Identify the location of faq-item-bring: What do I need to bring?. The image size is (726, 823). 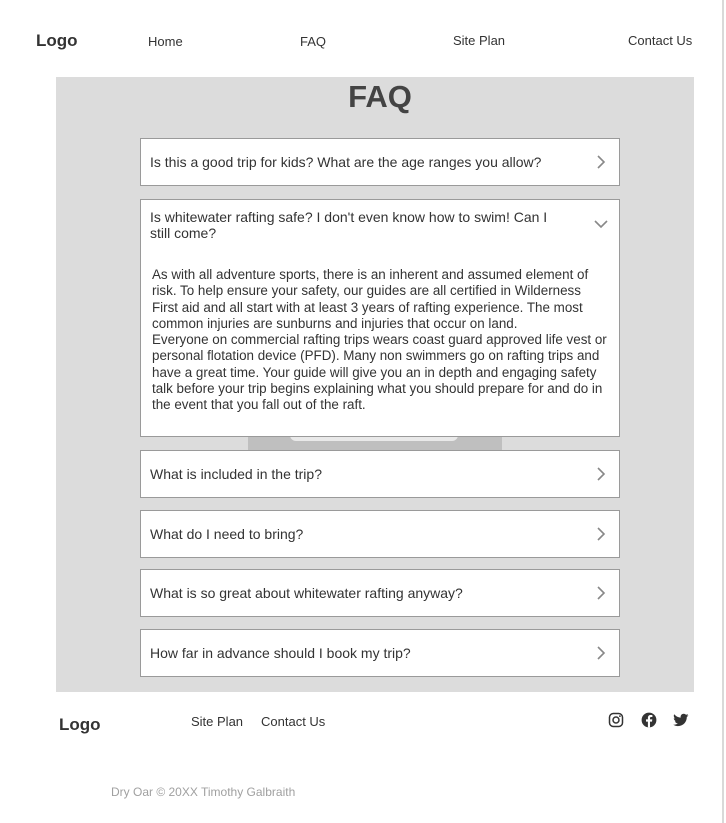
(380, 534).